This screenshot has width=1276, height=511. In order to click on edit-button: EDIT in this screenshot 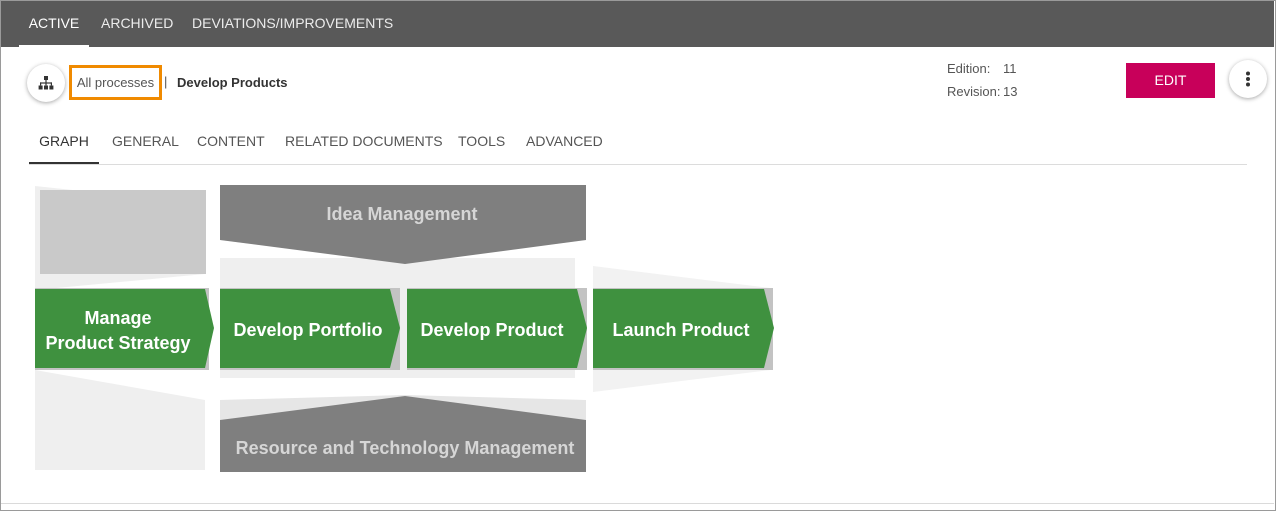, I will do `click(1170, 80)`.